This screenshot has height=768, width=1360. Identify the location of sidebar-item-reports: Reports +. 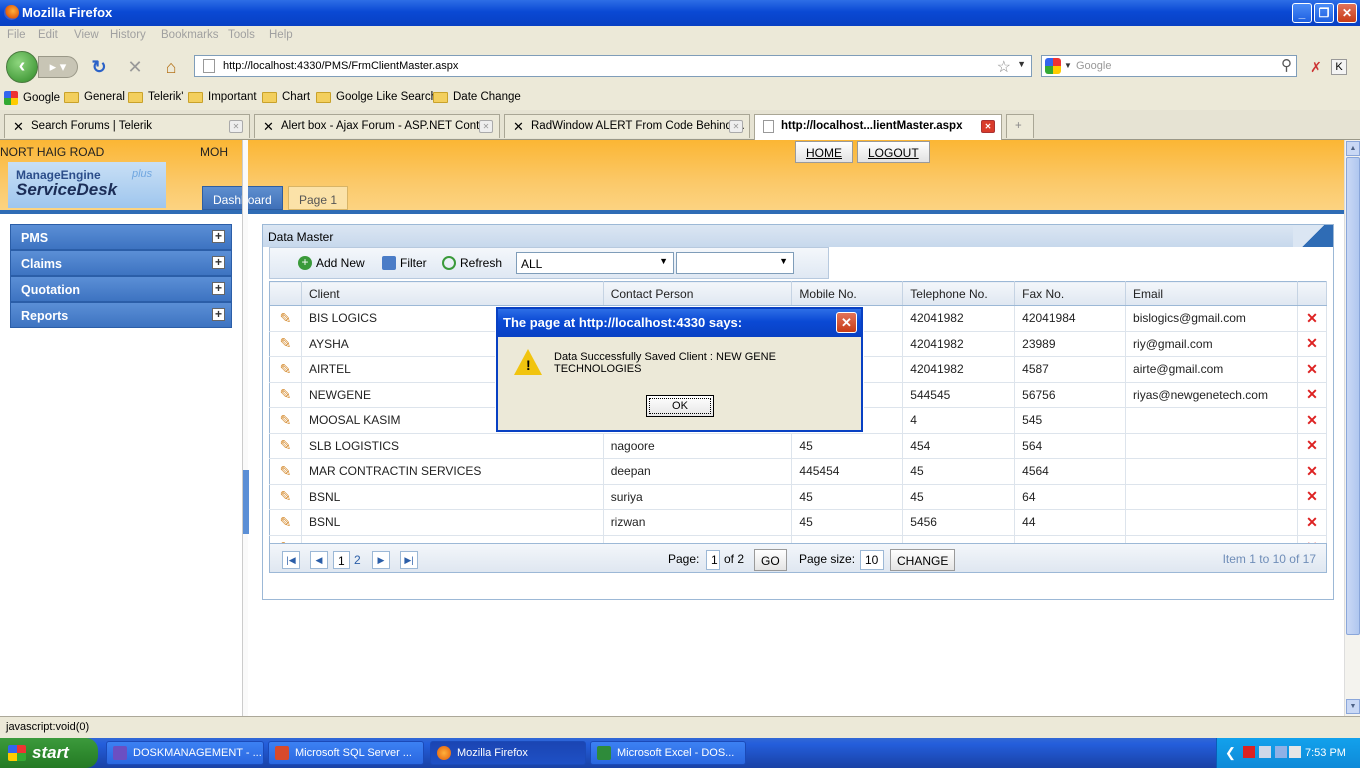
(121, 315).